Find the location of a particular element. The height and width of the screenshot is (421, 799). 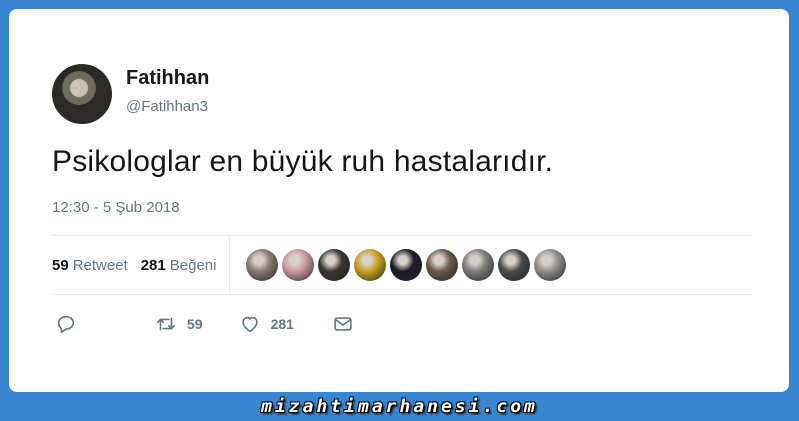

like-label: Beğeni is located at coordinates (193, 265).